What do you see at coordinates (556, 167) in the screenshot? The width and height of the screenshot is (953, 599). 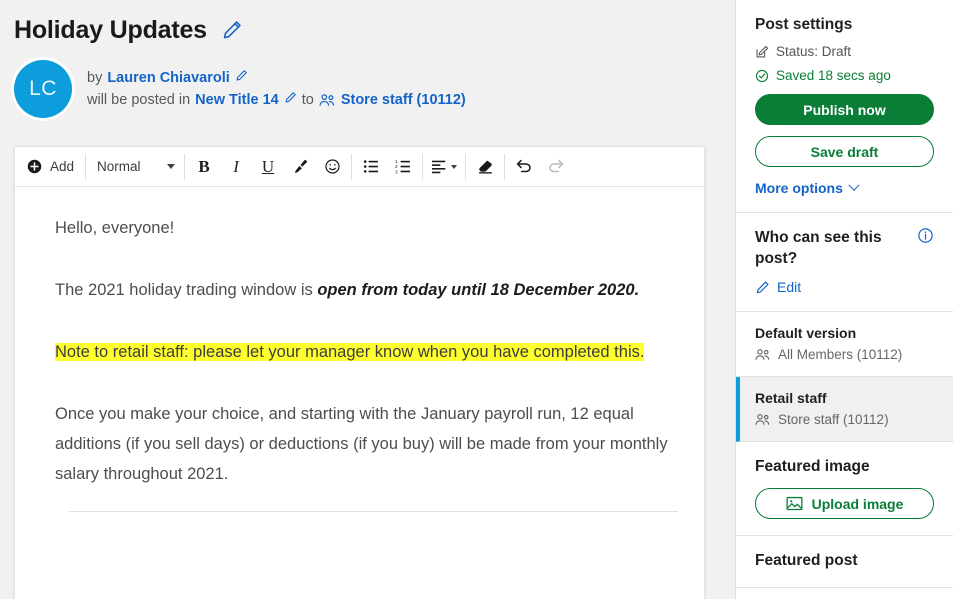 I see `redo-button` at bounding box center [556, 167].